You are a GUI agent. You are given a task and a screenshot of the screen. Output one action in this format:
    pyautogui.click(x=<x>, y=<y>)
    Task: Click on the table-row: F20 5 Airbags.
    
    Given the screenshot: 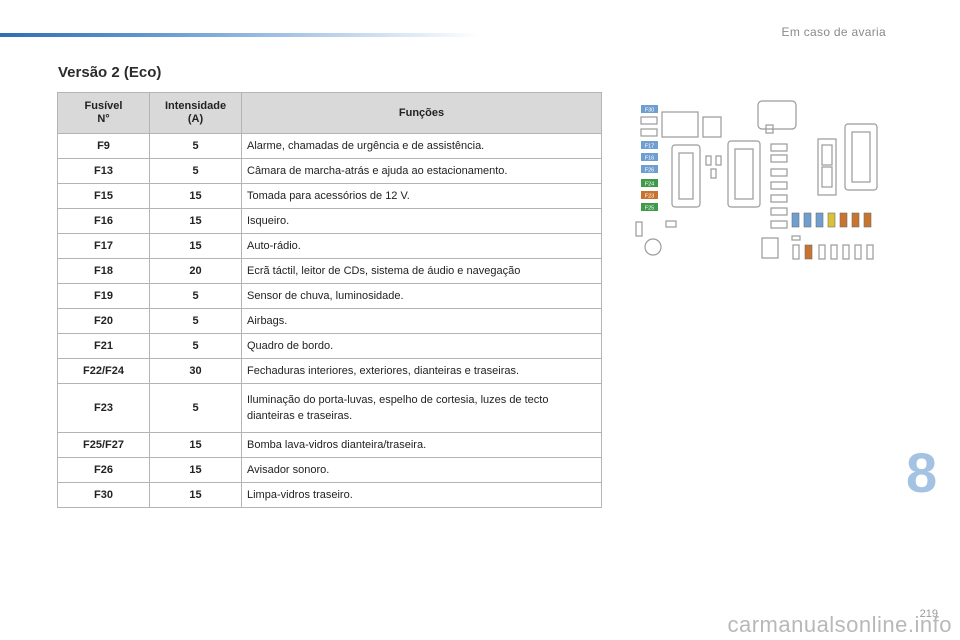 What is the action you would take?
    pyautogui.click(x=329, y=321)
    